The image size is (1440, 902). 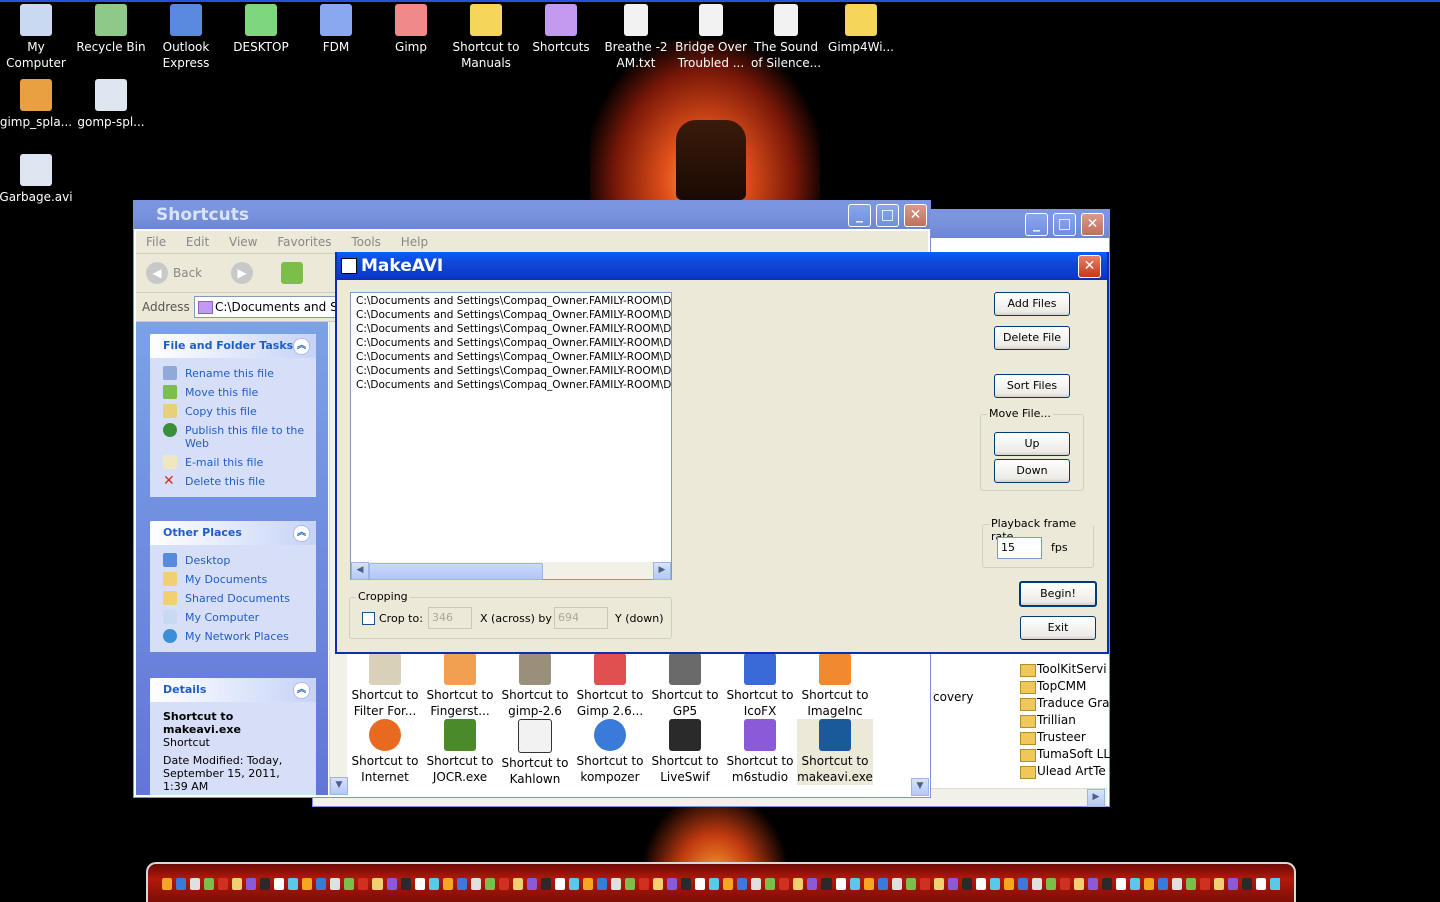 What do you see at coordinates (368, 618) in the screenshot?
I see `crop-checkbox` at bounding box center [368, 618].